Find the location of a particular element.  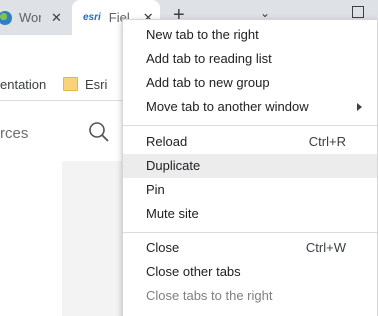

menu-item-label: Close other tabs is located at coordinates (193, 271).